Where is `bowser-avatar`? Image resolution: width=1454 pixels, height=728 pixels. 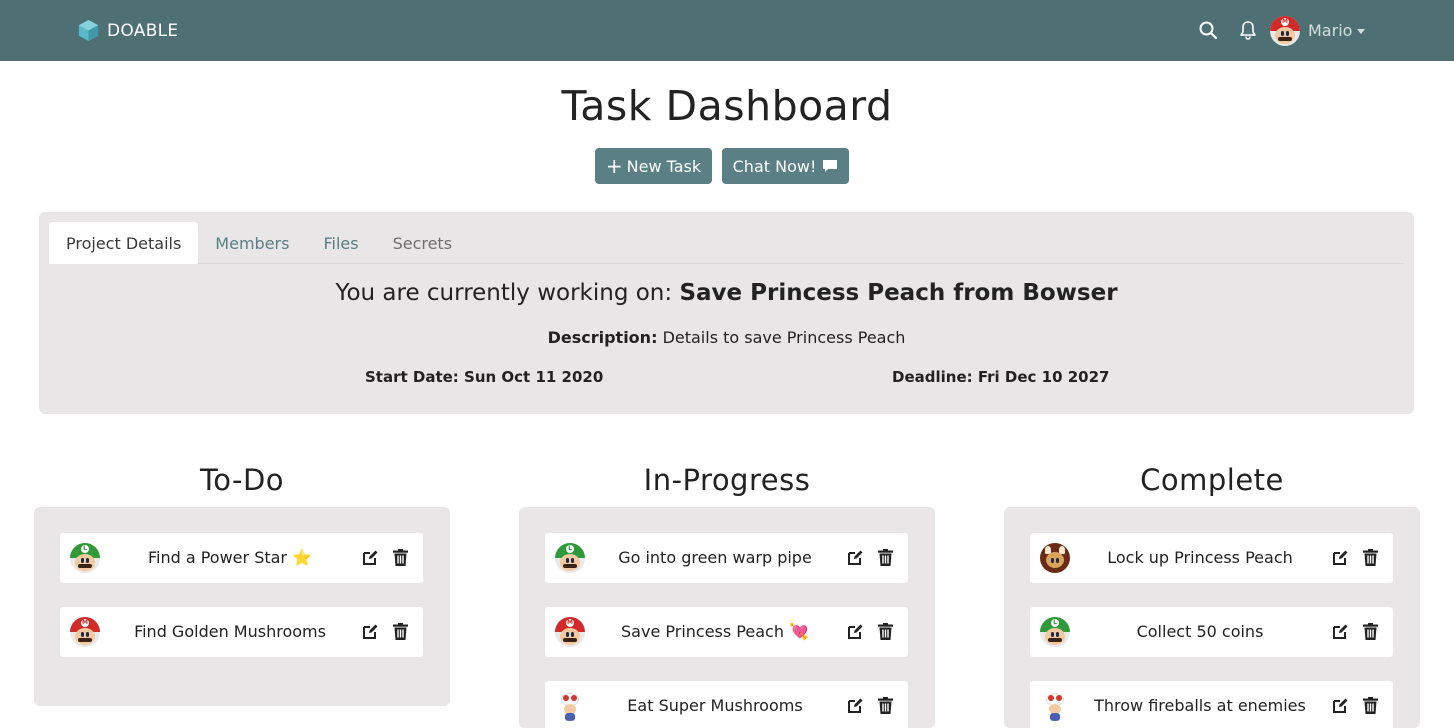
bowser-avatar is located at coordinates (1055, 558).